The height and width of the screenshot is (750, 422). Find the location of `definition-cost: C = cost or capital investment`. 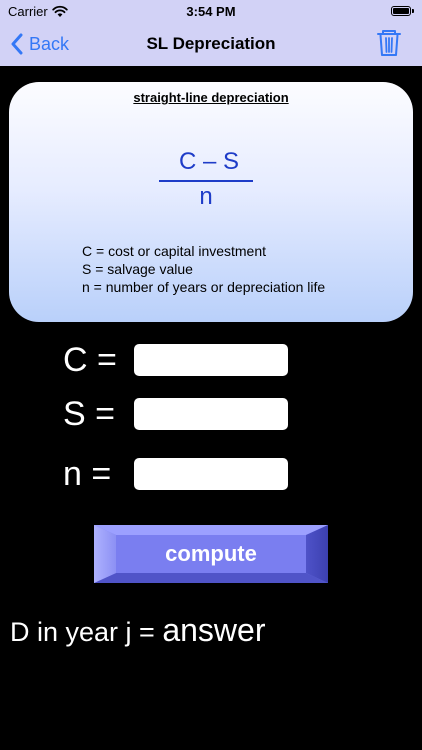

definition-cost: C = cost or capital investment is located at coordinates (174, 251).